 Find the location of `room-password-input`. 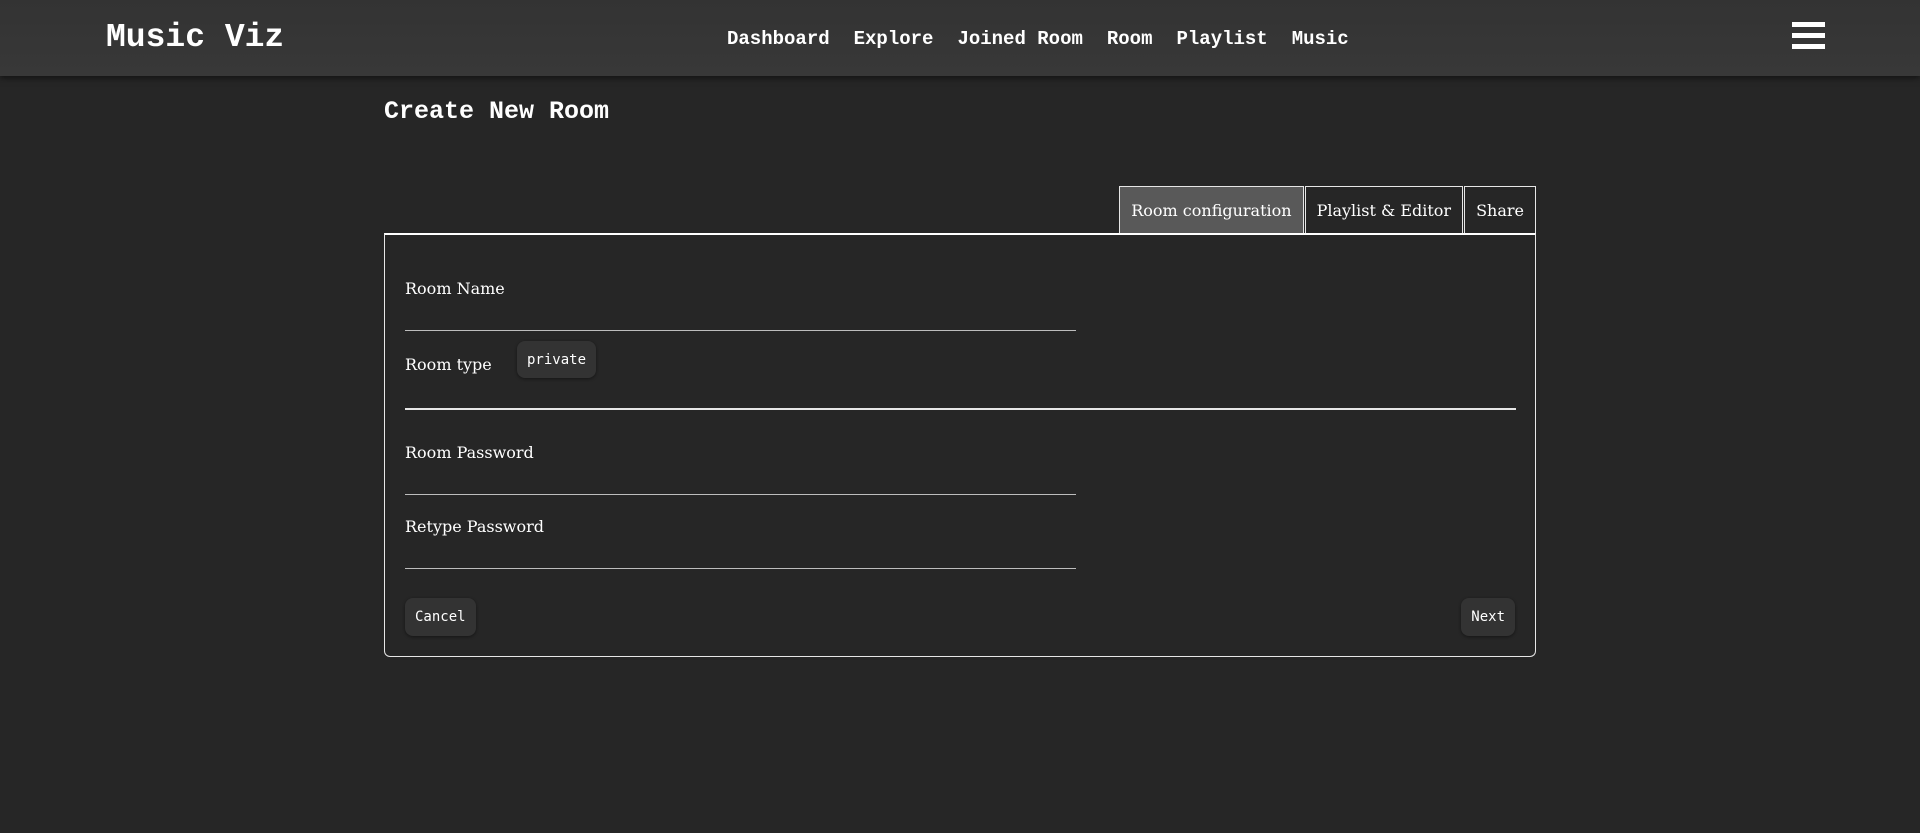

room-password-input is located at coordinates (740, 482).